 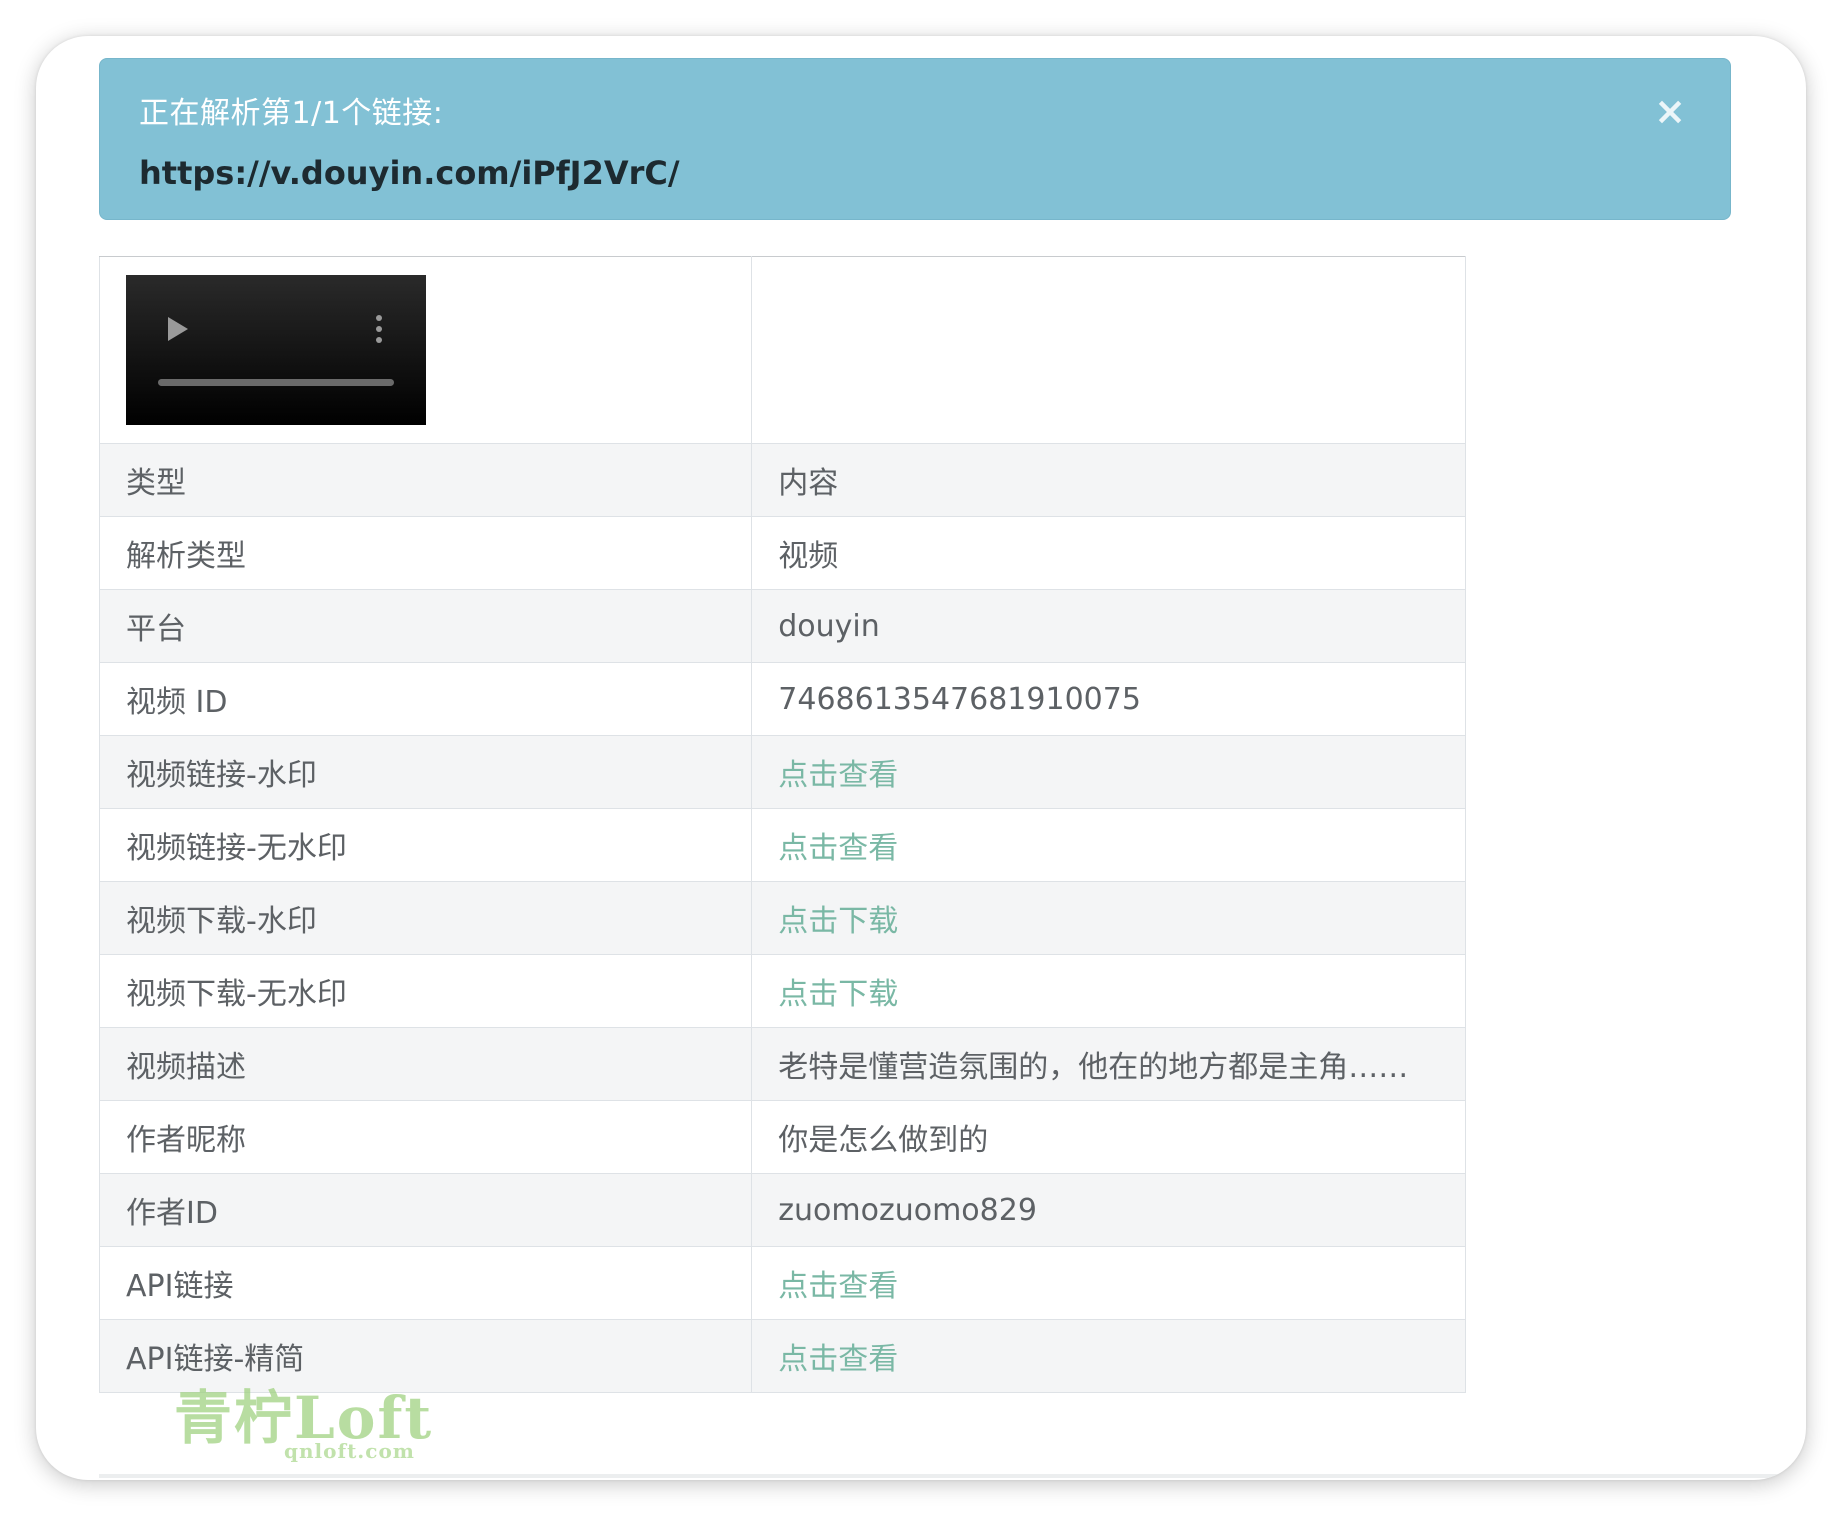 I want to click on row-label: 解析类型, so click(x=425, y=553).